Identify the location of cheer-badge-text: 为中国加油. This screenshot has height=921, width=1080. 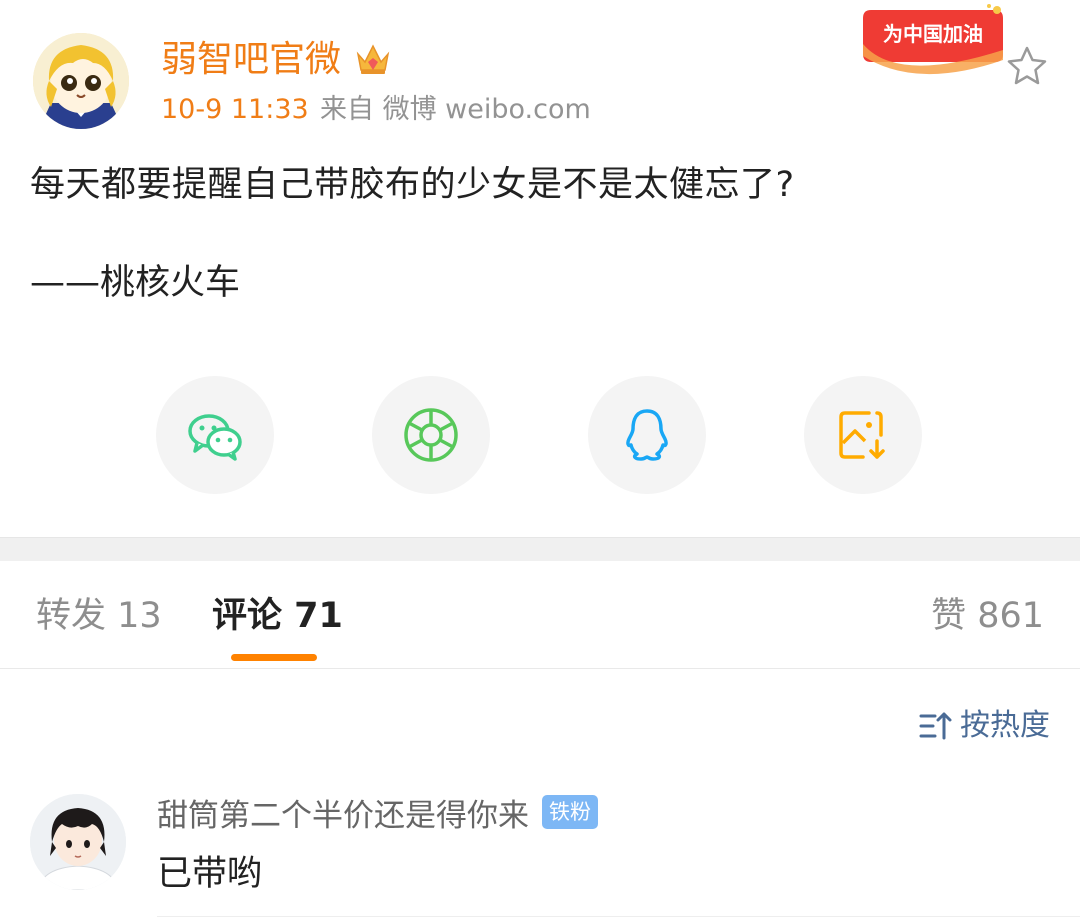
(933, 34).